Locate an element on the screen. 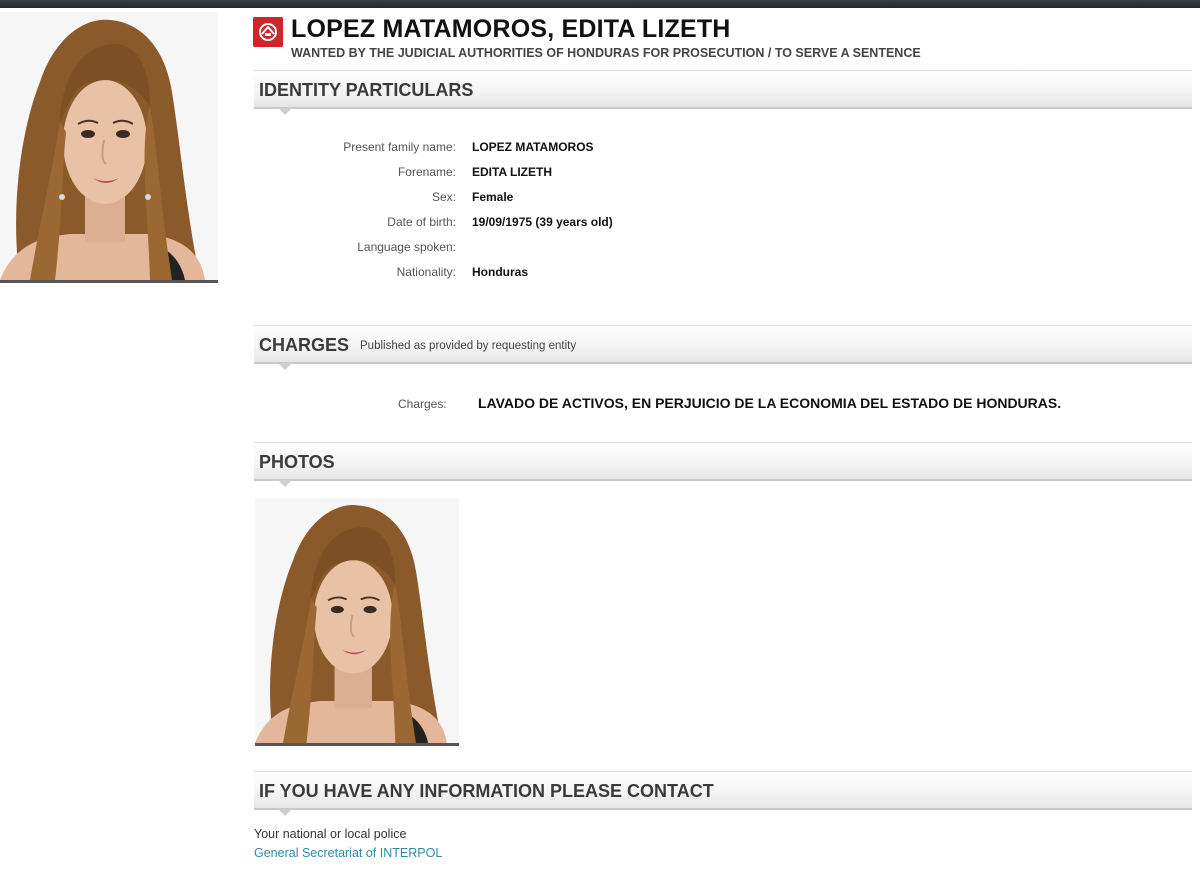  sex-label: Sex: is located at coordinates (443, 197).